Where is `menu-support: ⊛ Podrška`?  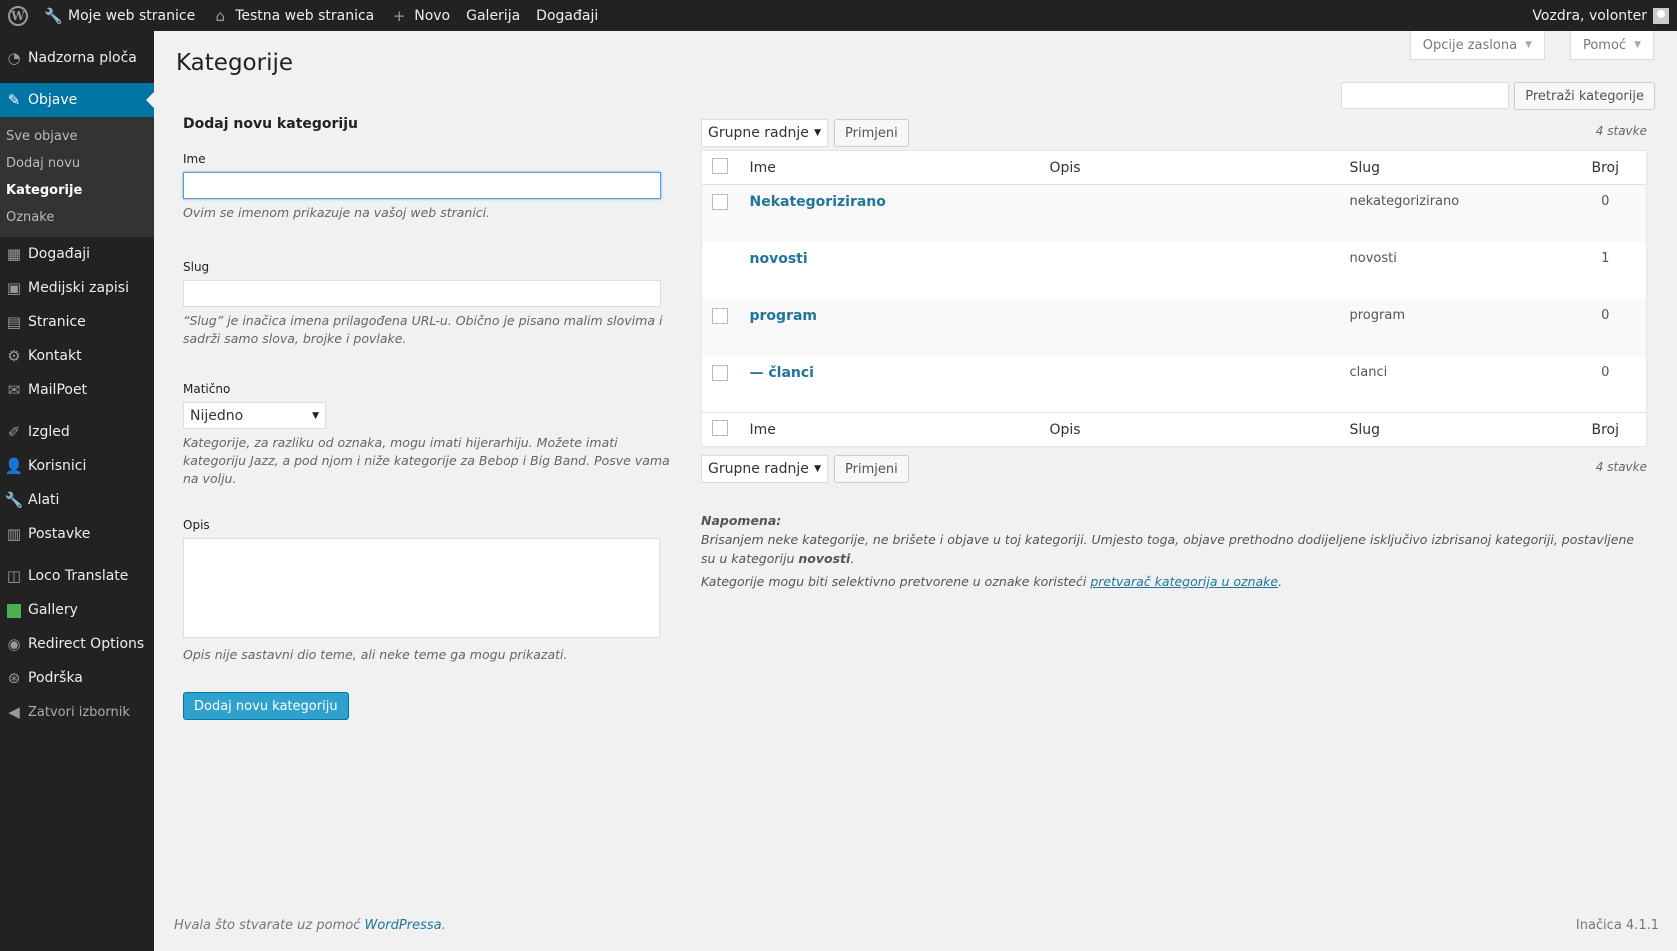 menu-support: ⊛ Podrška is located at coordinates (77, 678).